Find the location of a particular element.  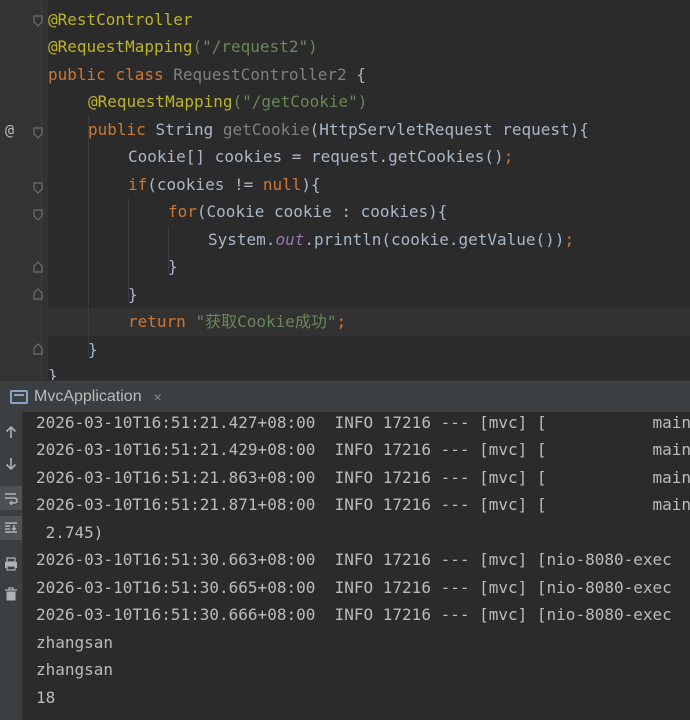

annotation: @RestController is located at coordinates (120, 19).